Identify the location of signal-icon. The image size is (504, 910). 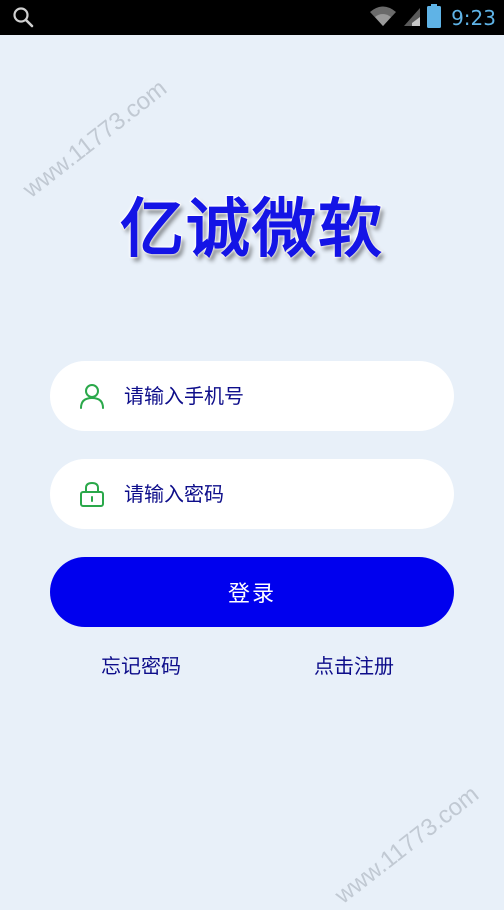
(412, 18).